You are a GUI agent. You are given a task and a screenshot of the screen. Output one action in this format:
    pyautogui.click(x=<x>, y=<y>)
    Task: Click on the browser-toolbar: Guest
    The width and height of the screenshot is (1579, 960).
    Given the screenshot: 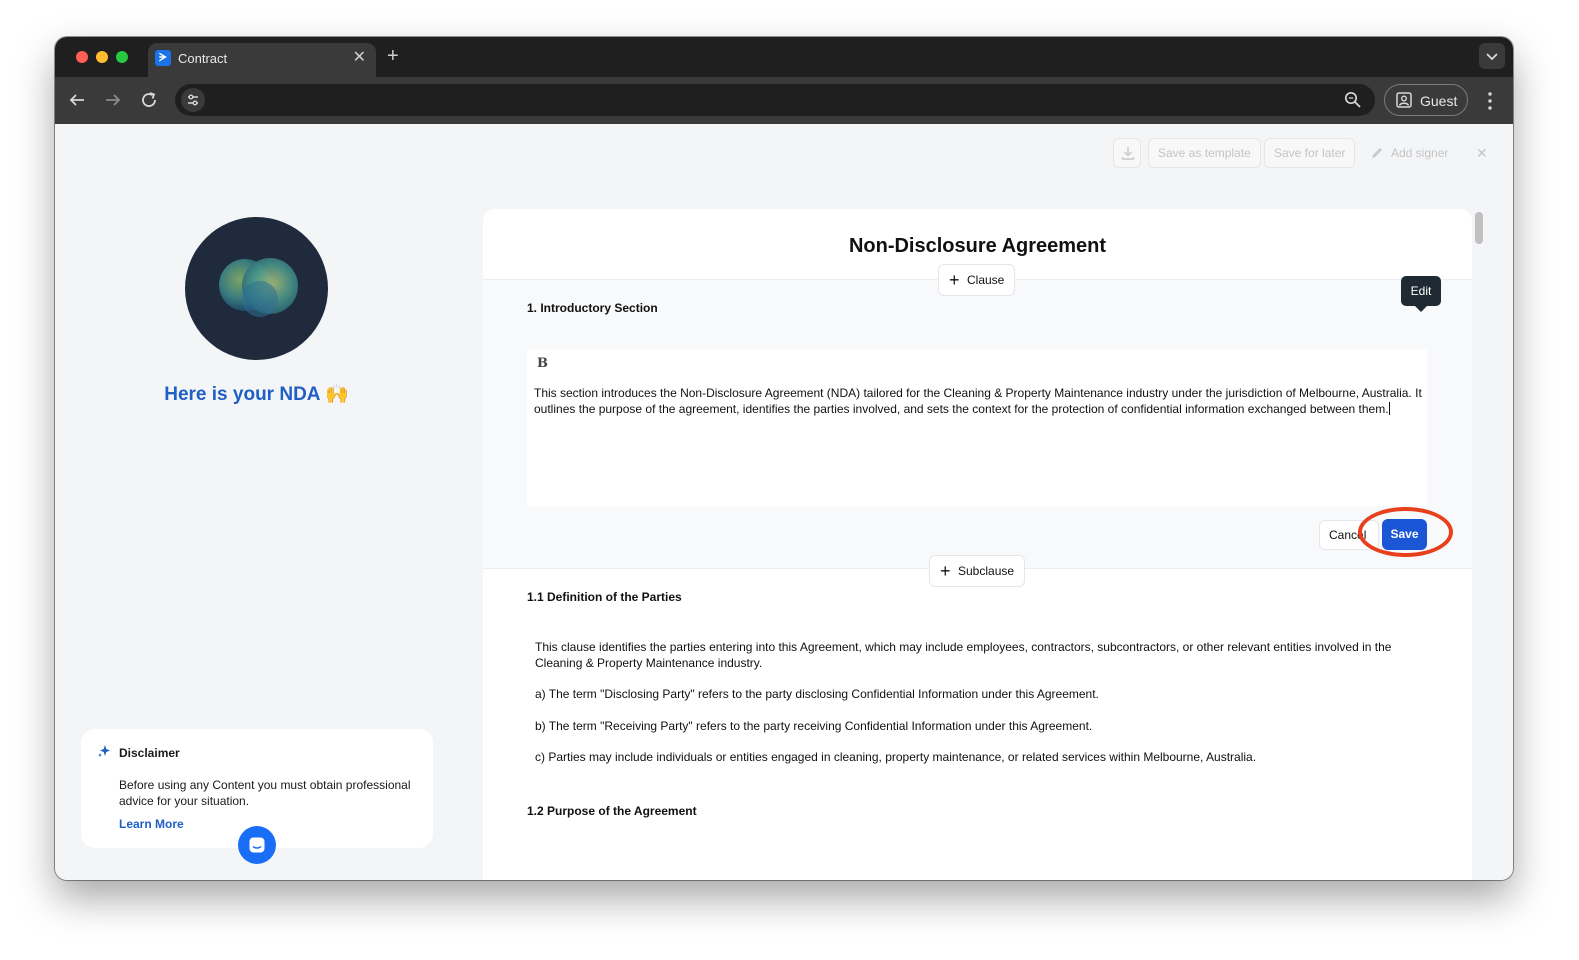 What is the action you would take?
    pyautogui.click(x=784, y=100)
    